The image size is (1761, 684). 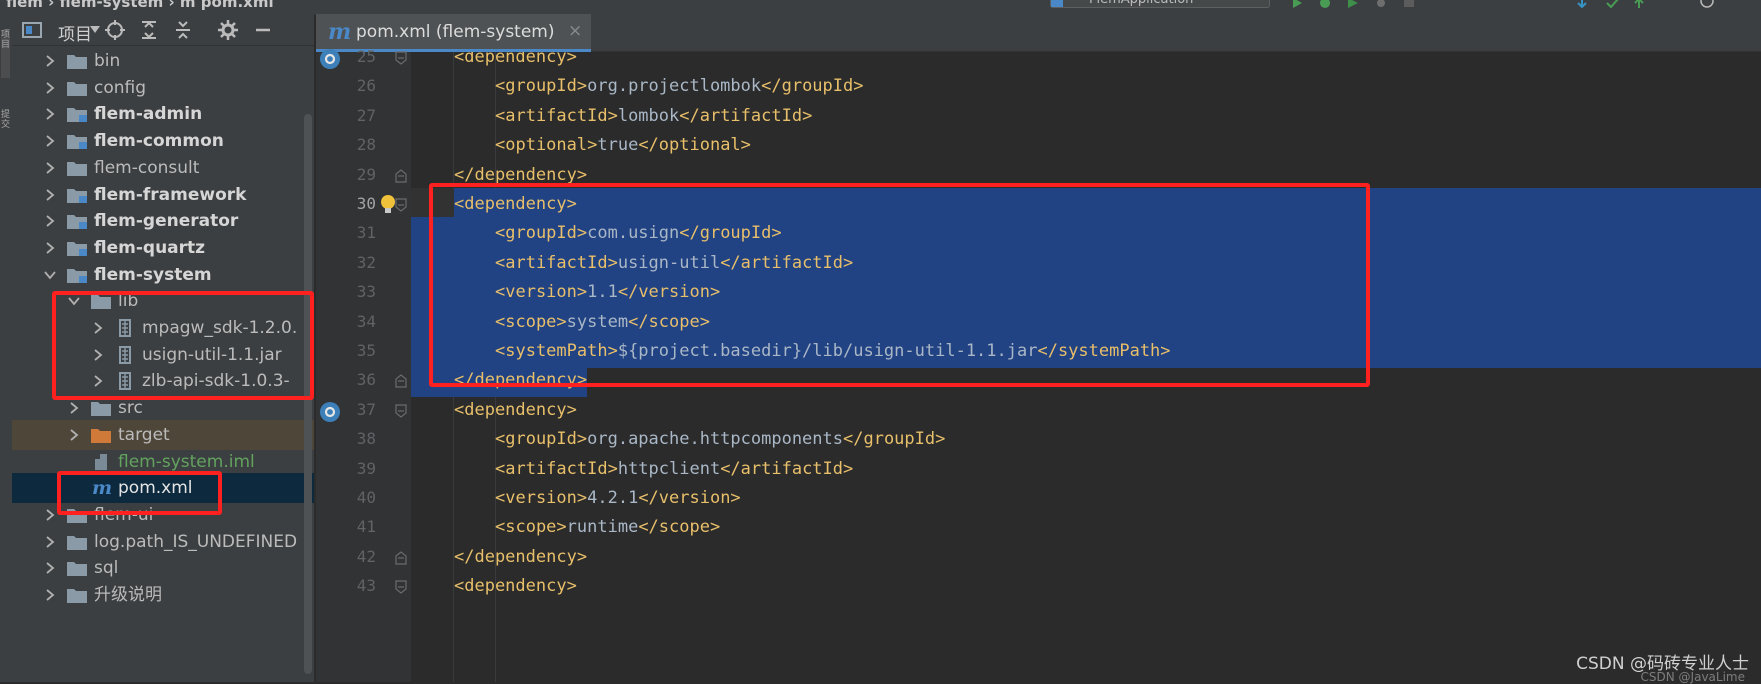 What do you see at coordinates (366, 439) in the screenshot?
I see `line-number: 38` at bounding box center [366, 439].